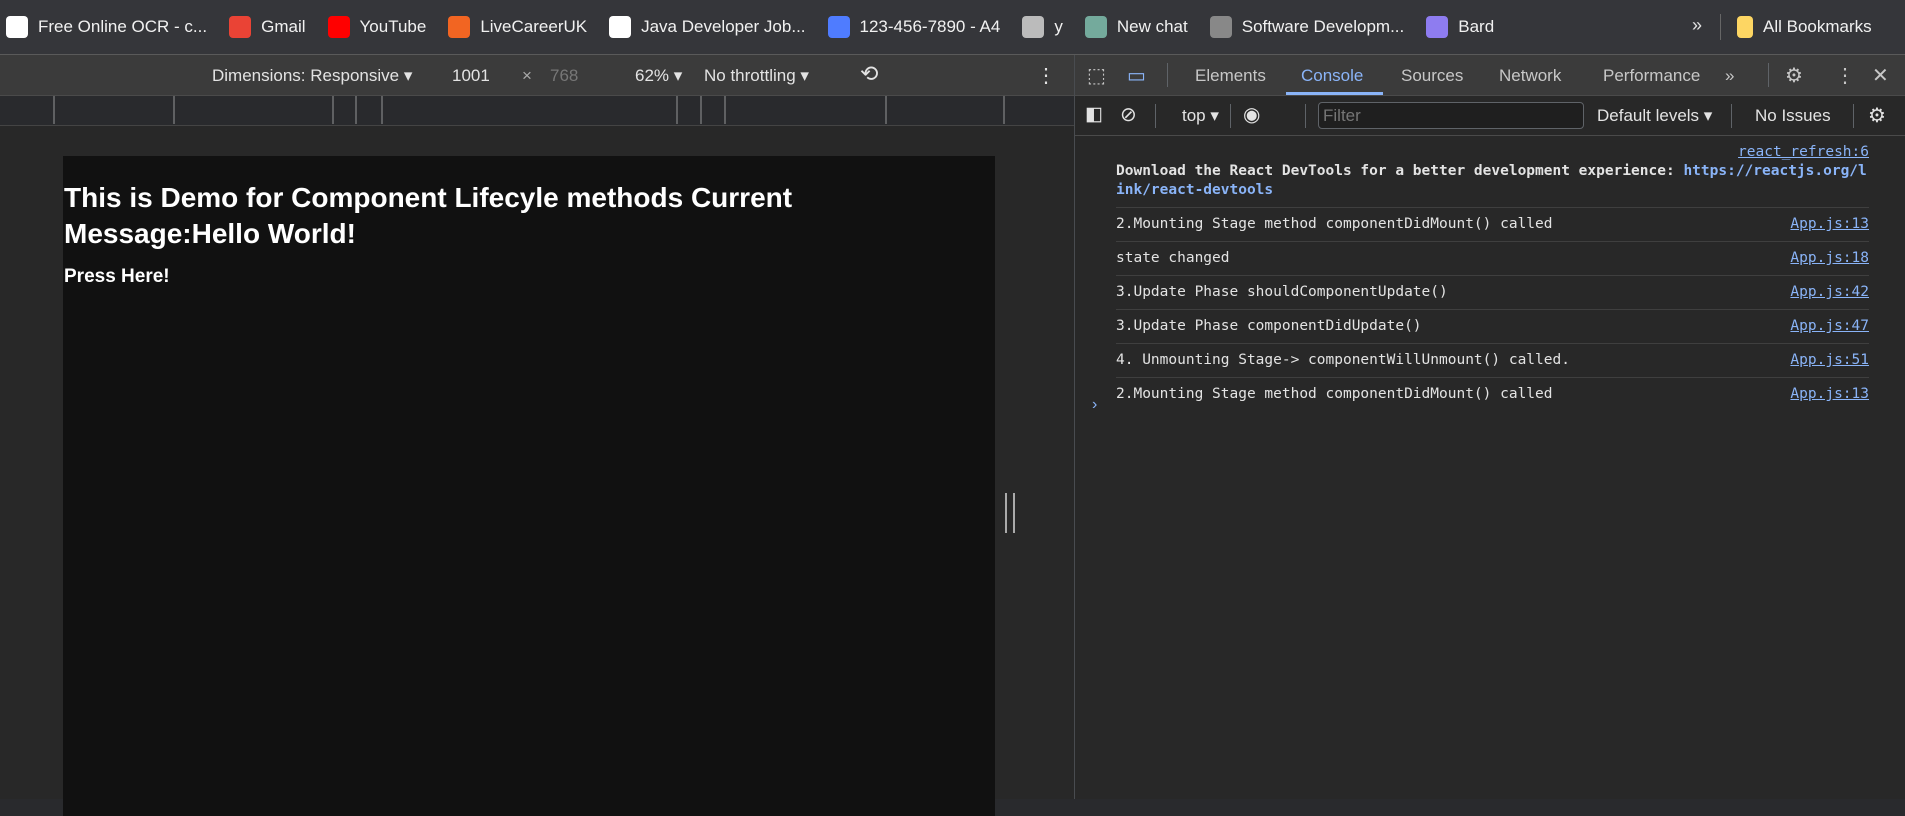 This screenshot has width=1905, height=816. Describe the element at coordinates (1282, 292) in the screenshot. I see `message-text: 3.Update Phase shouldComponentUpdate()` at that location.